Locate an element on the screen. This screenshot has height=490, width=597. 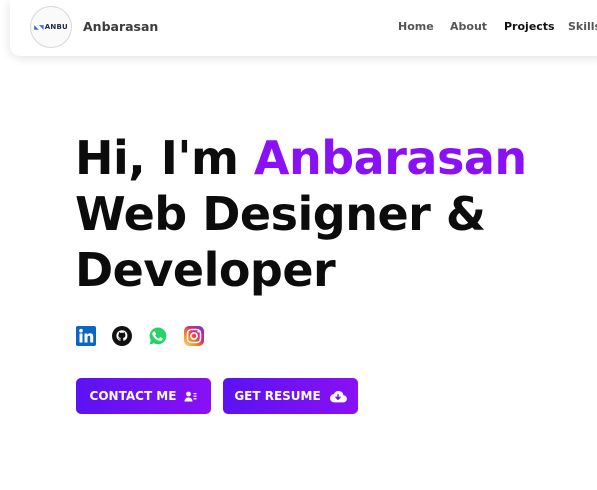
hero-greeting: Hi, I'm is located at coordinates (164, 158).